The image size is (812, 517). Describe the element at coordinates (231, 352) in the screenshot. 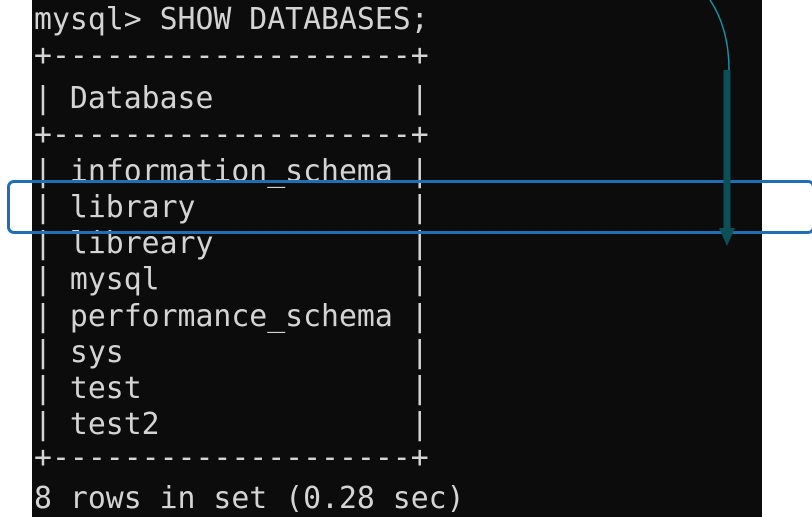

I see `table-row: | sys |` at that location.